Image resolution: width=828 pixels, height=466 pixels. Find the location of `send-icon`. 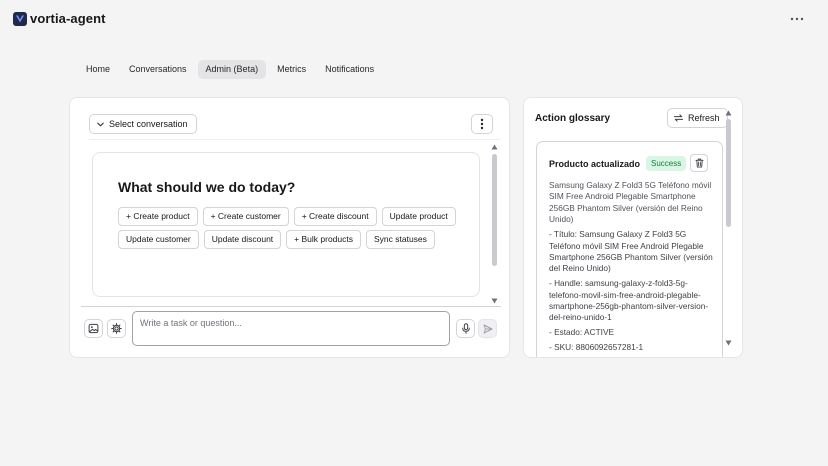

send-icon is located at coordinates (487, 328).